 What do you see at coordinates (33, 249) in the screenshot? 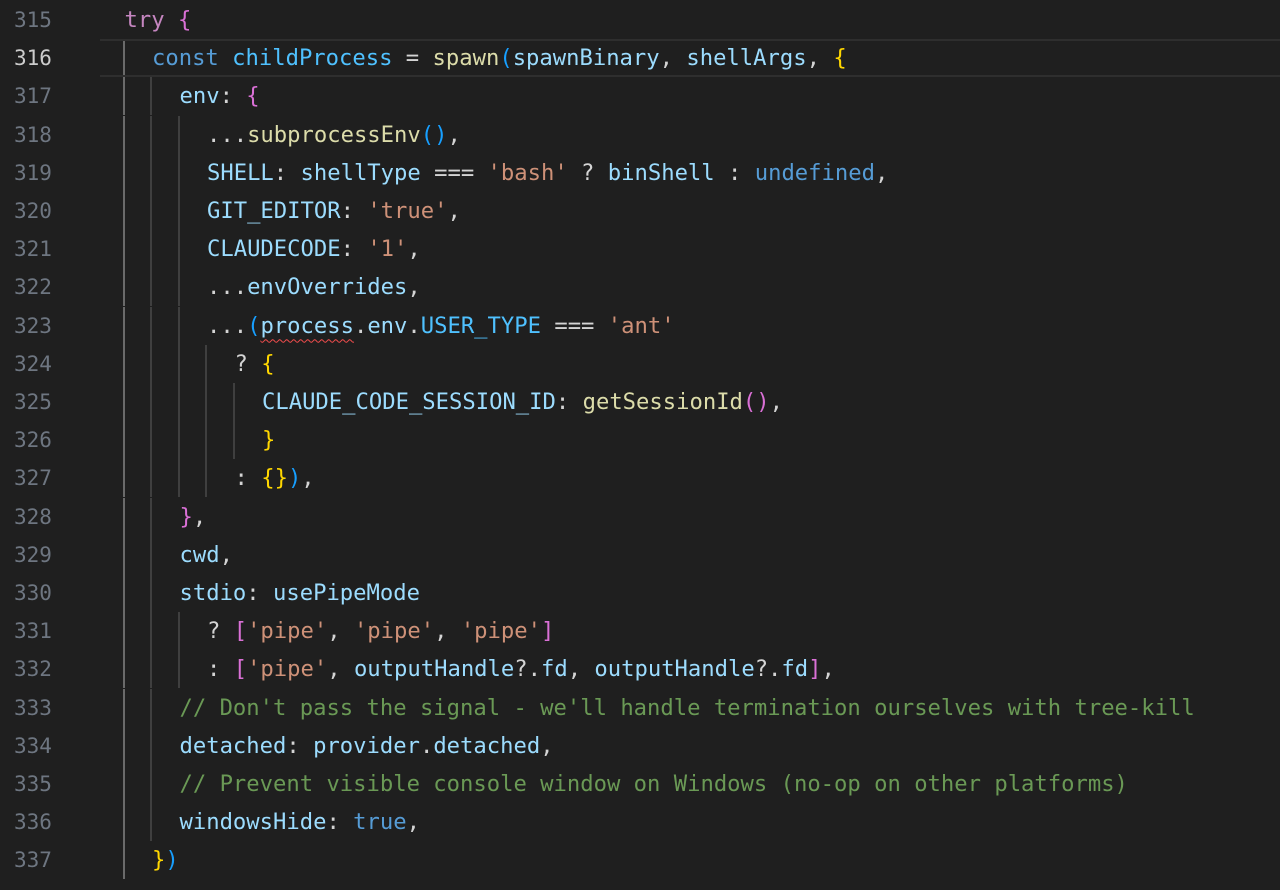
I see `line-number: 321` at bounding box center [33, 249].